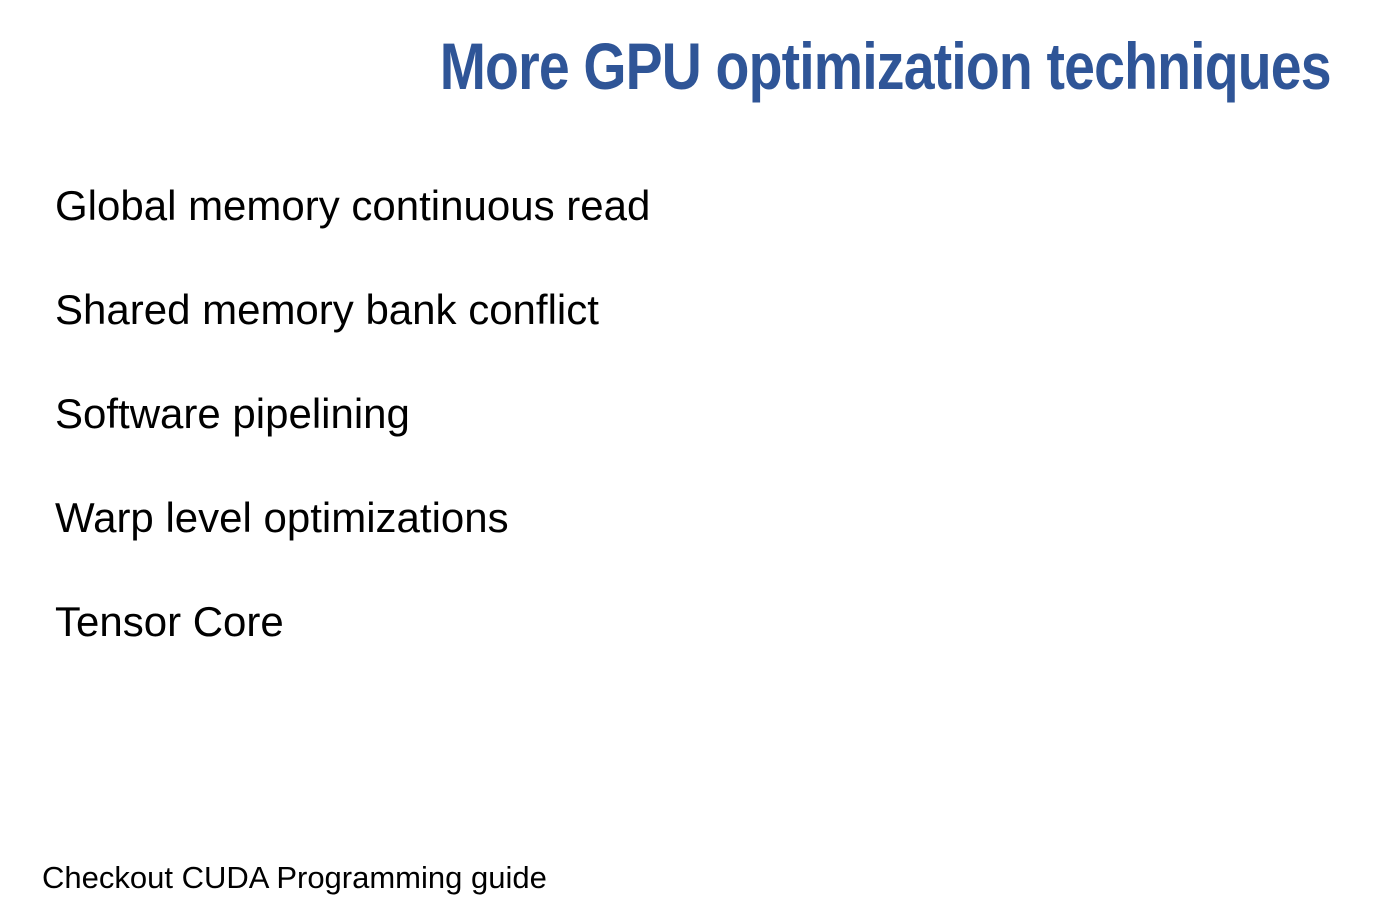  What do you see at coordinates (353, 205) in the screenshot?
I see `bullet-item-global-memory: Global memory continuous read` at bounding box center [353, 205].